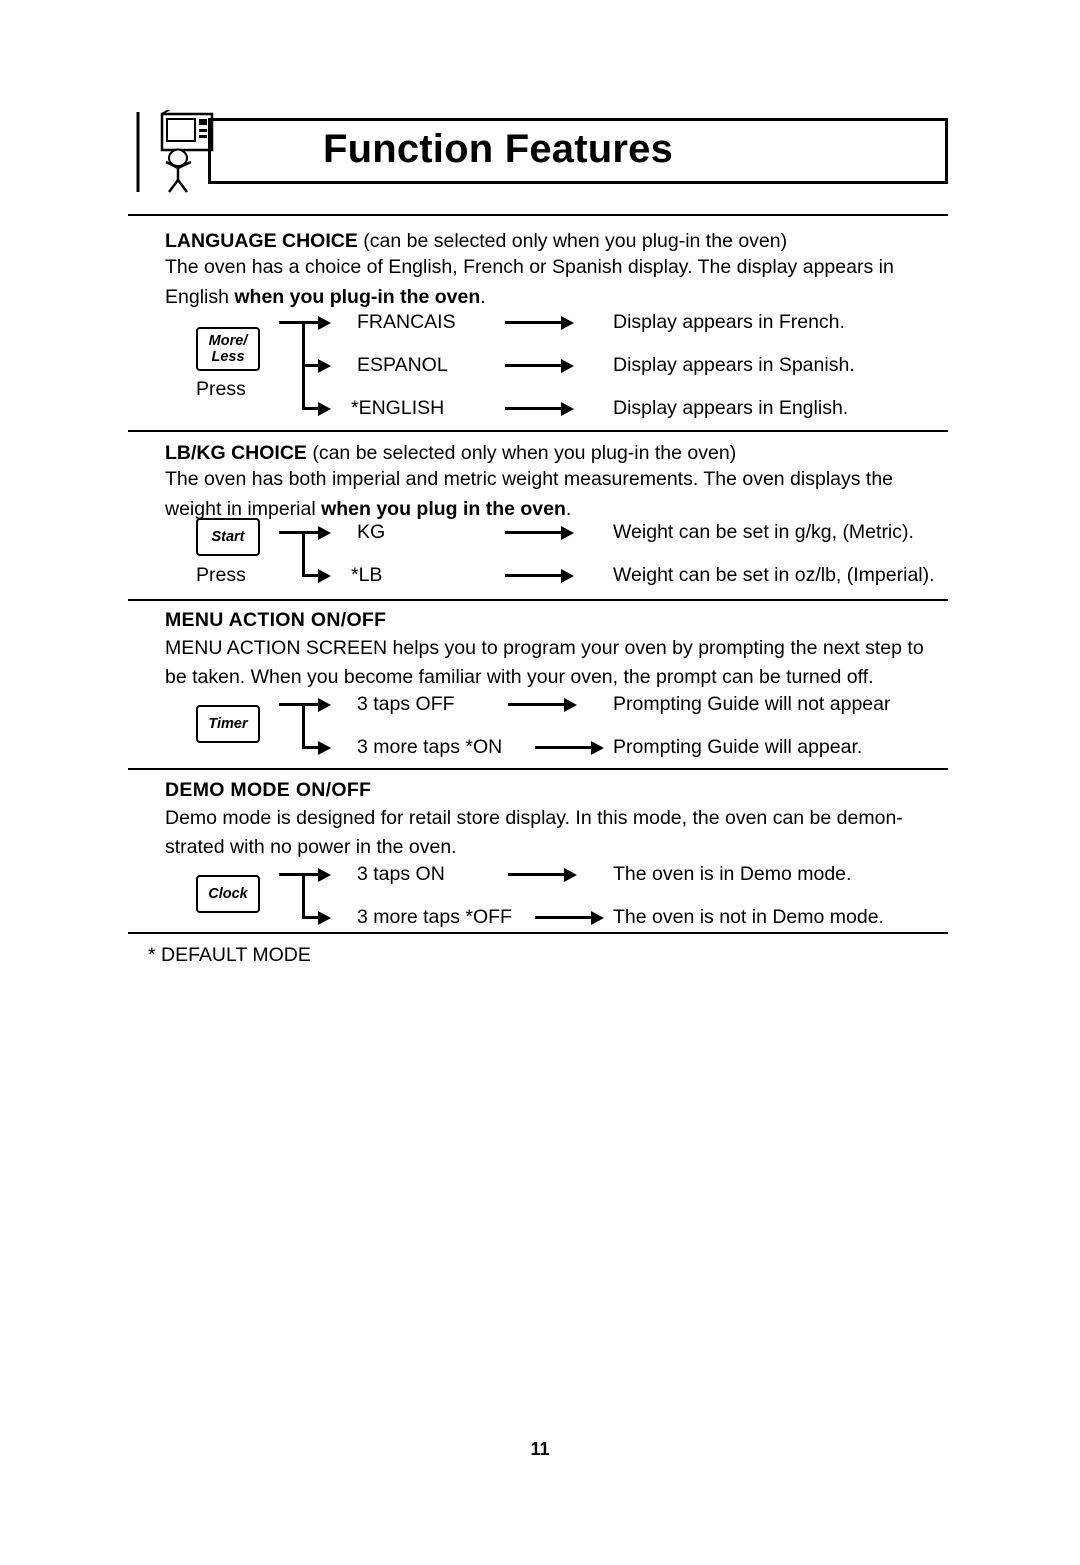 This screenshot has width=1080, height=1565. I want to click on lbkg-body-line2-tail: ., so click(568, 509).